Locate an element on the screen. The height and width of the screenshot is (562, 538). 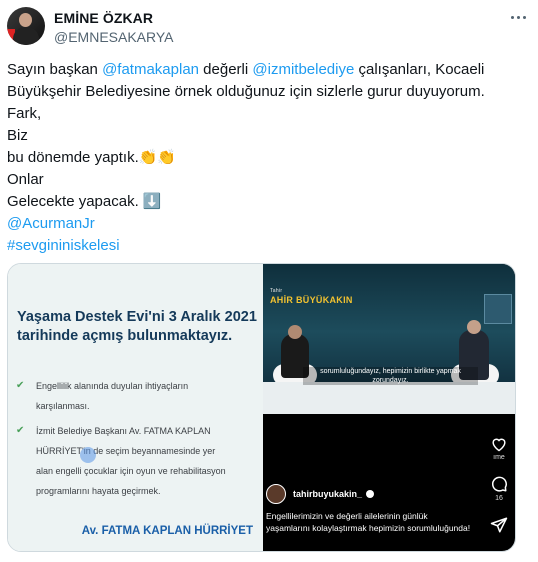
share-icon is located at coordinates (499, 525).